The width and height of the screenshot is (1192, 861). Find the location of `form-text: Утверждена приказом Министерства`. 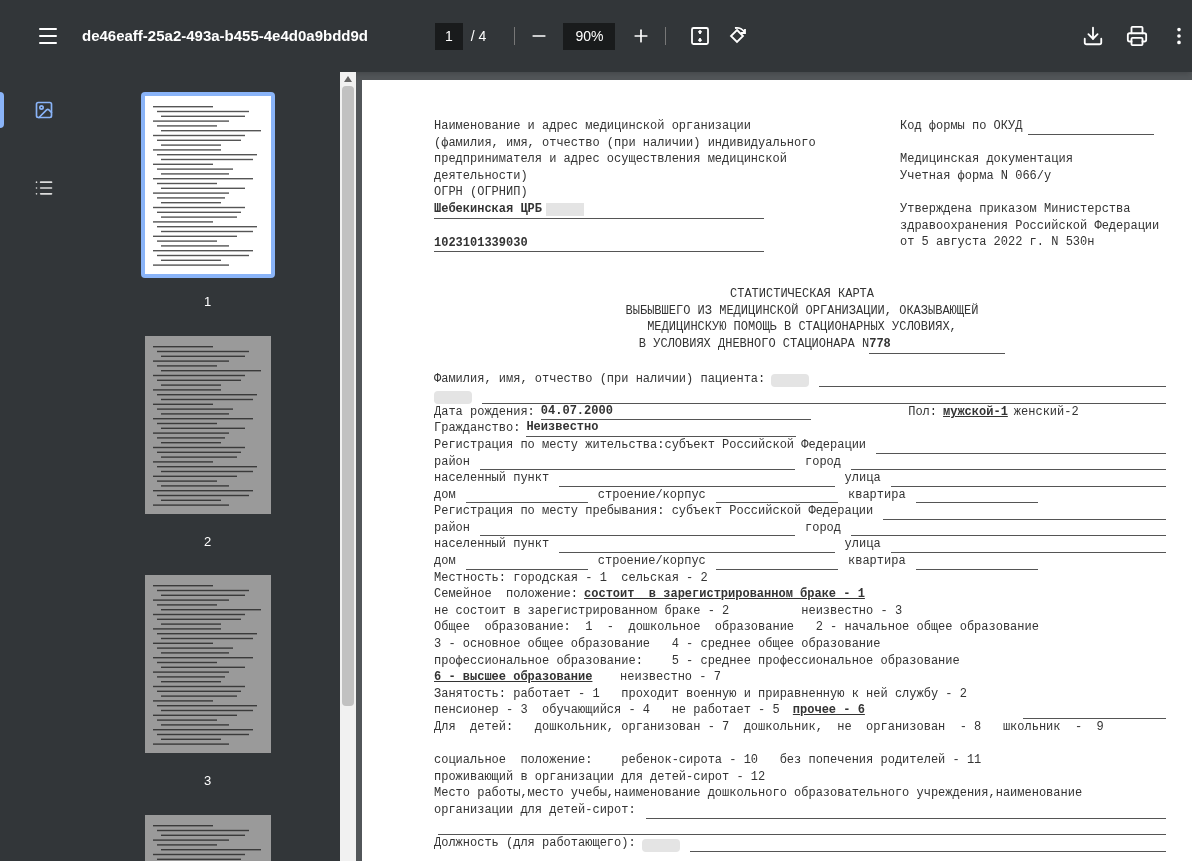

form-text: Утверждена приказом Министерства is located at coordinates (1016, 209).